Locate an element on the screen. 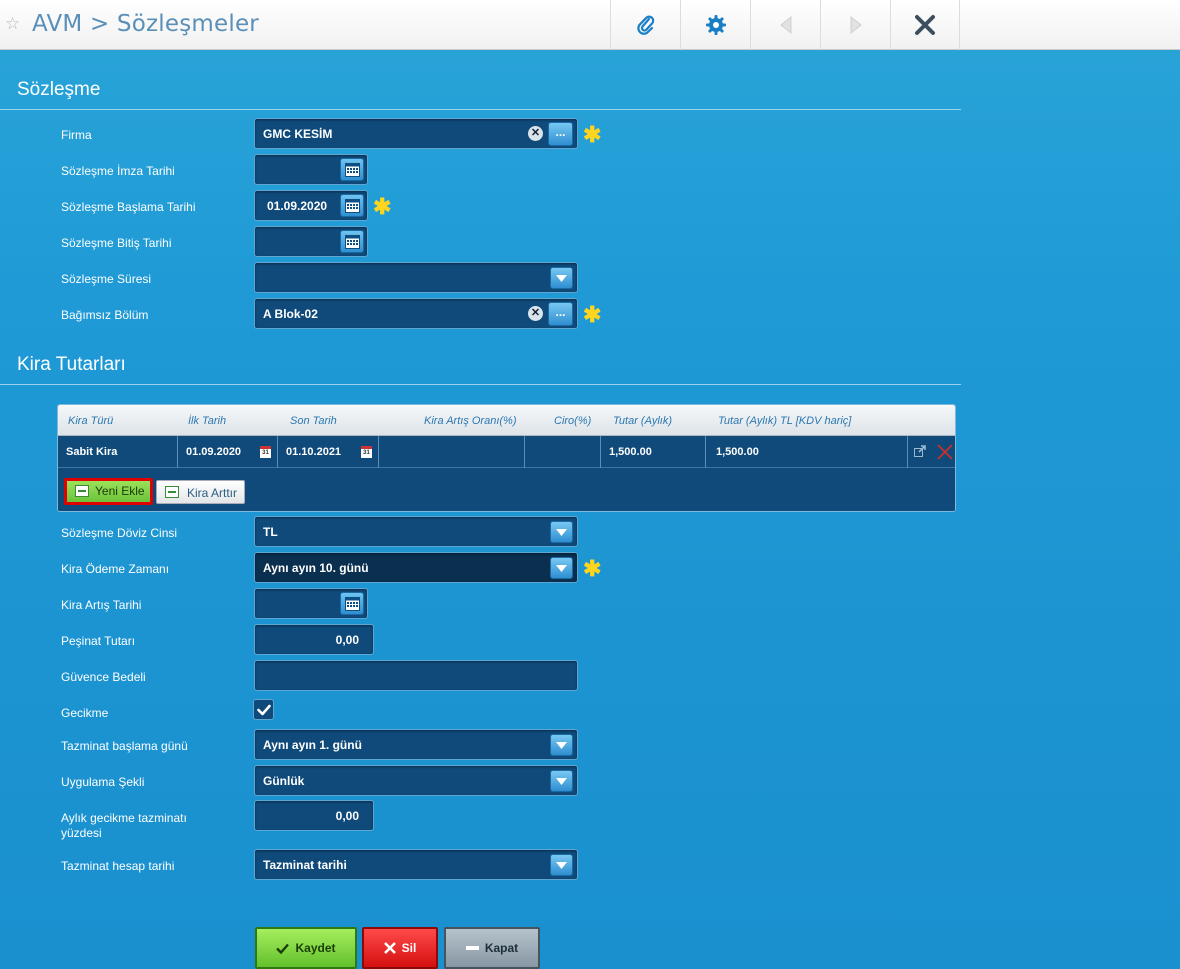  settings-button is located at coordinates (715, 25).